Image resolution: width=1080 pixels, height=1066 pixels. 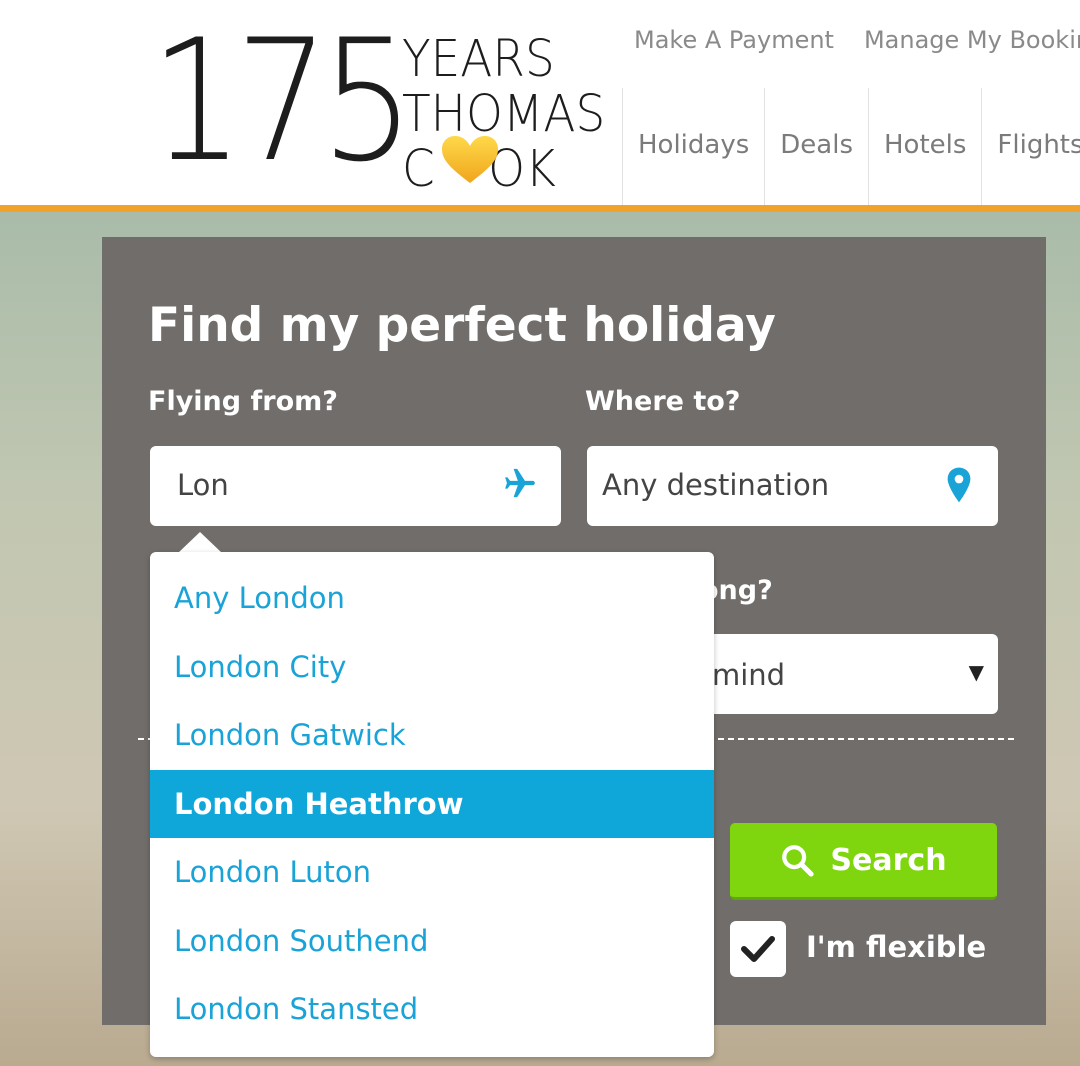 What do you see at coordinates (432, 872) in the screenshot?
I see `autocomplete-item-london-luton: London Luton` at bounding box center [432, 872].